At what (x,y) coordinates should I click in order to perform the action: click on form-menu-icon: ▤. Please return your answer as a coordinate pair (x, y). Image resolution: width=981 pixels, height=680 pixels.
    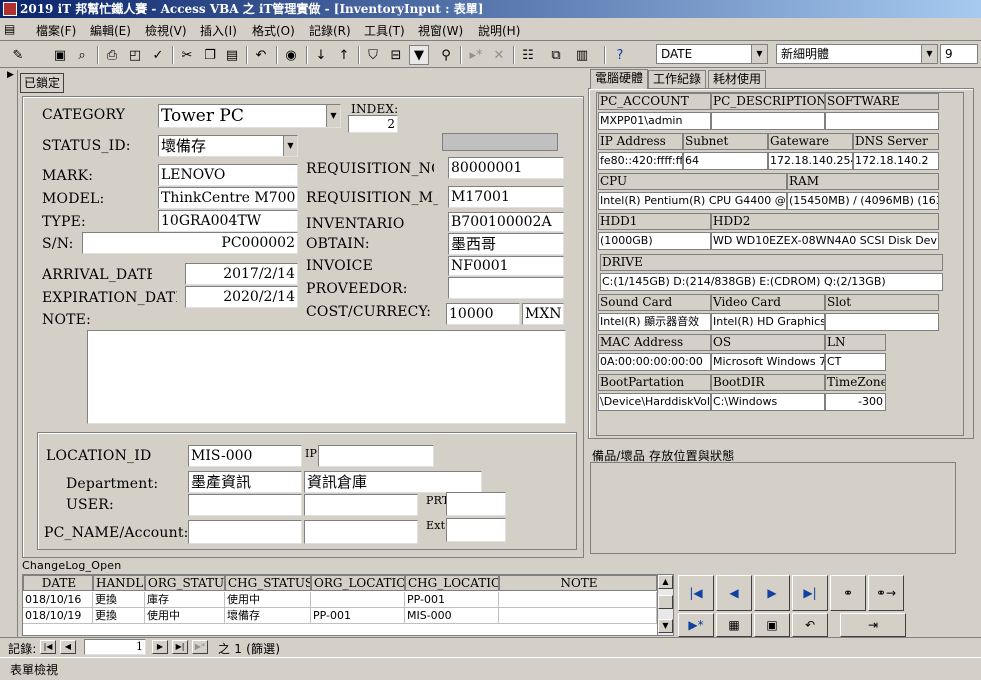
    Looking at the image, I should click on (14, 29).